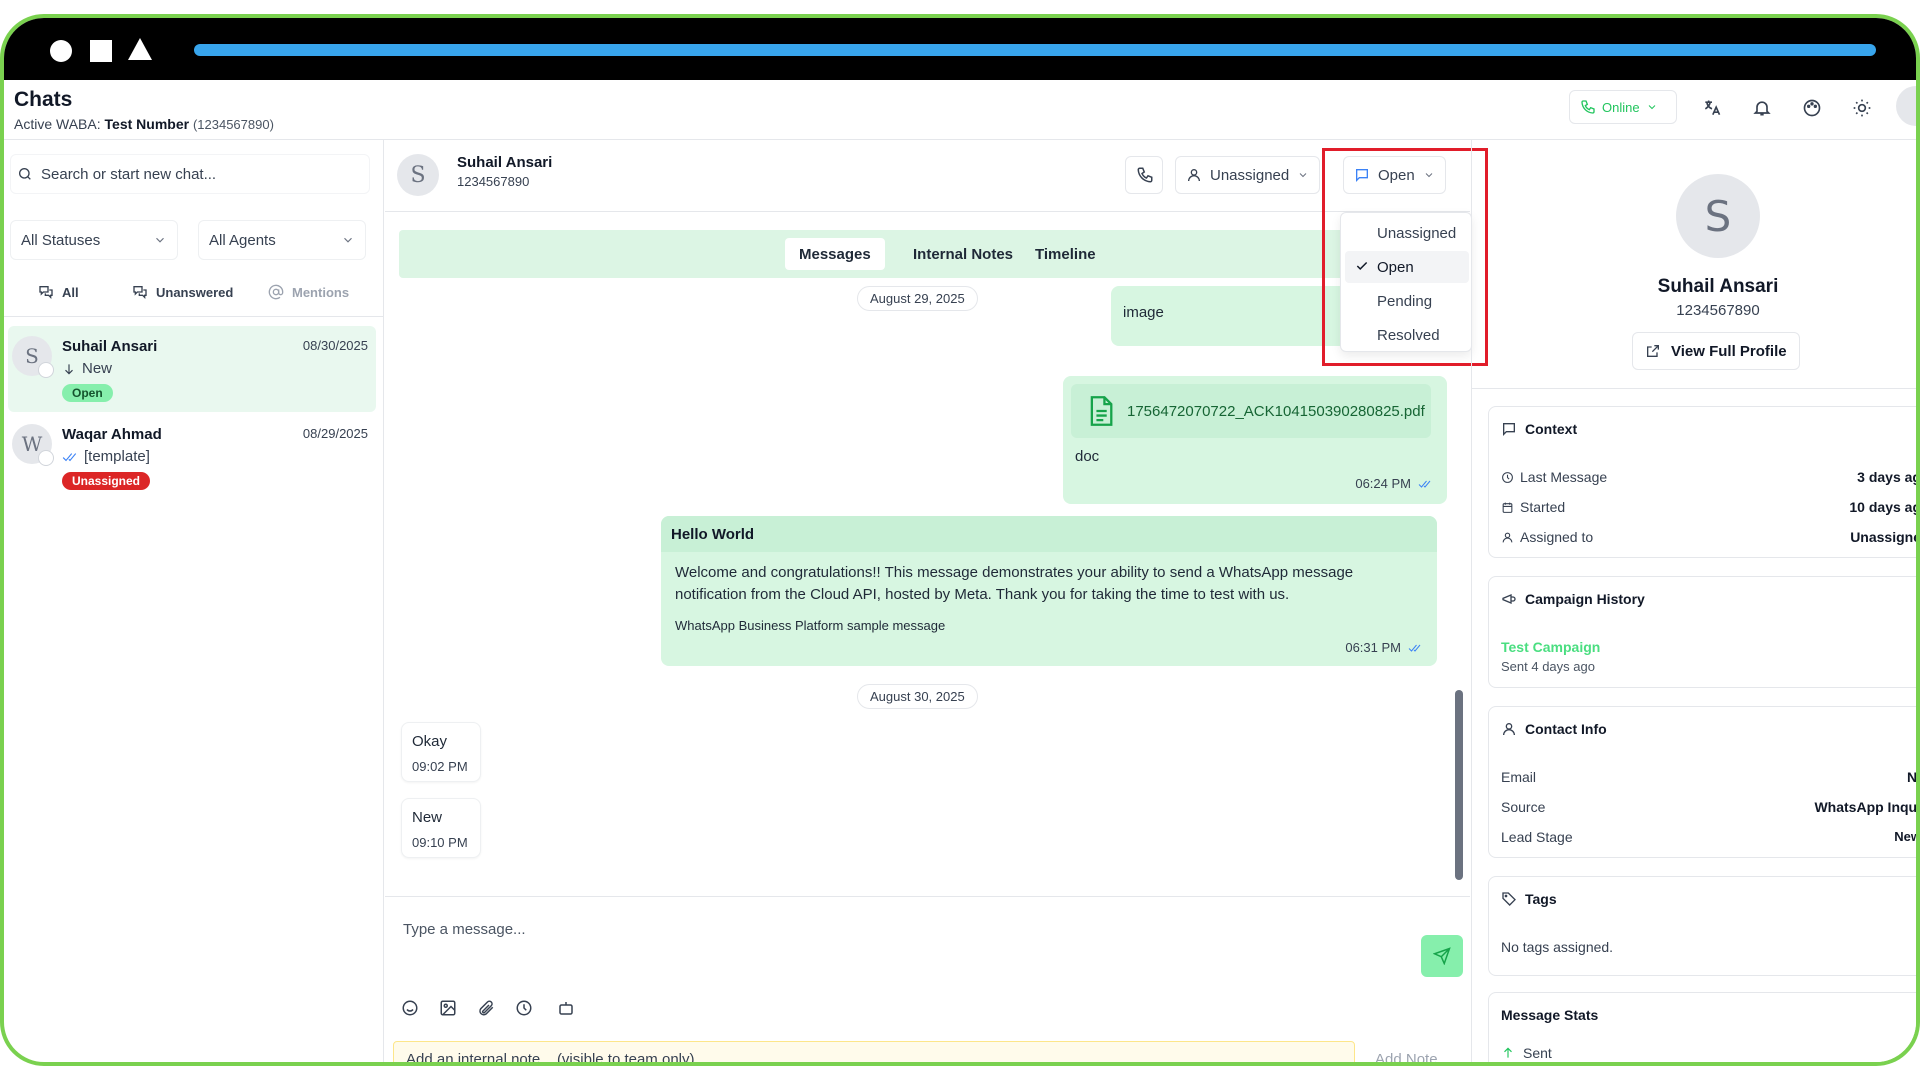 The height and width of the screenshot is (1080, 1920). Describe the element at coordinates (960, 49) in the screenshot. I see `window-chrome` at that location.